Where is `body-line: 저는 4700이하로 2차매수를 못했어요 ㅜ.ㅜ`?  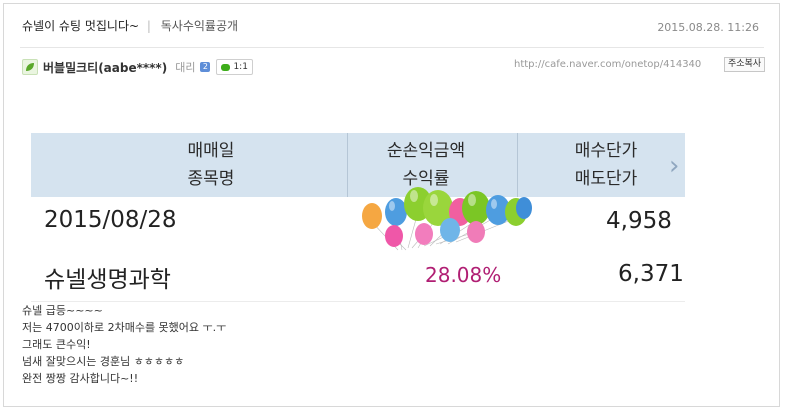
body-line: 저는 4700이하로 2차매수를 못했어요 ㅜ.ㅜ is located at coordinates (124, 327).